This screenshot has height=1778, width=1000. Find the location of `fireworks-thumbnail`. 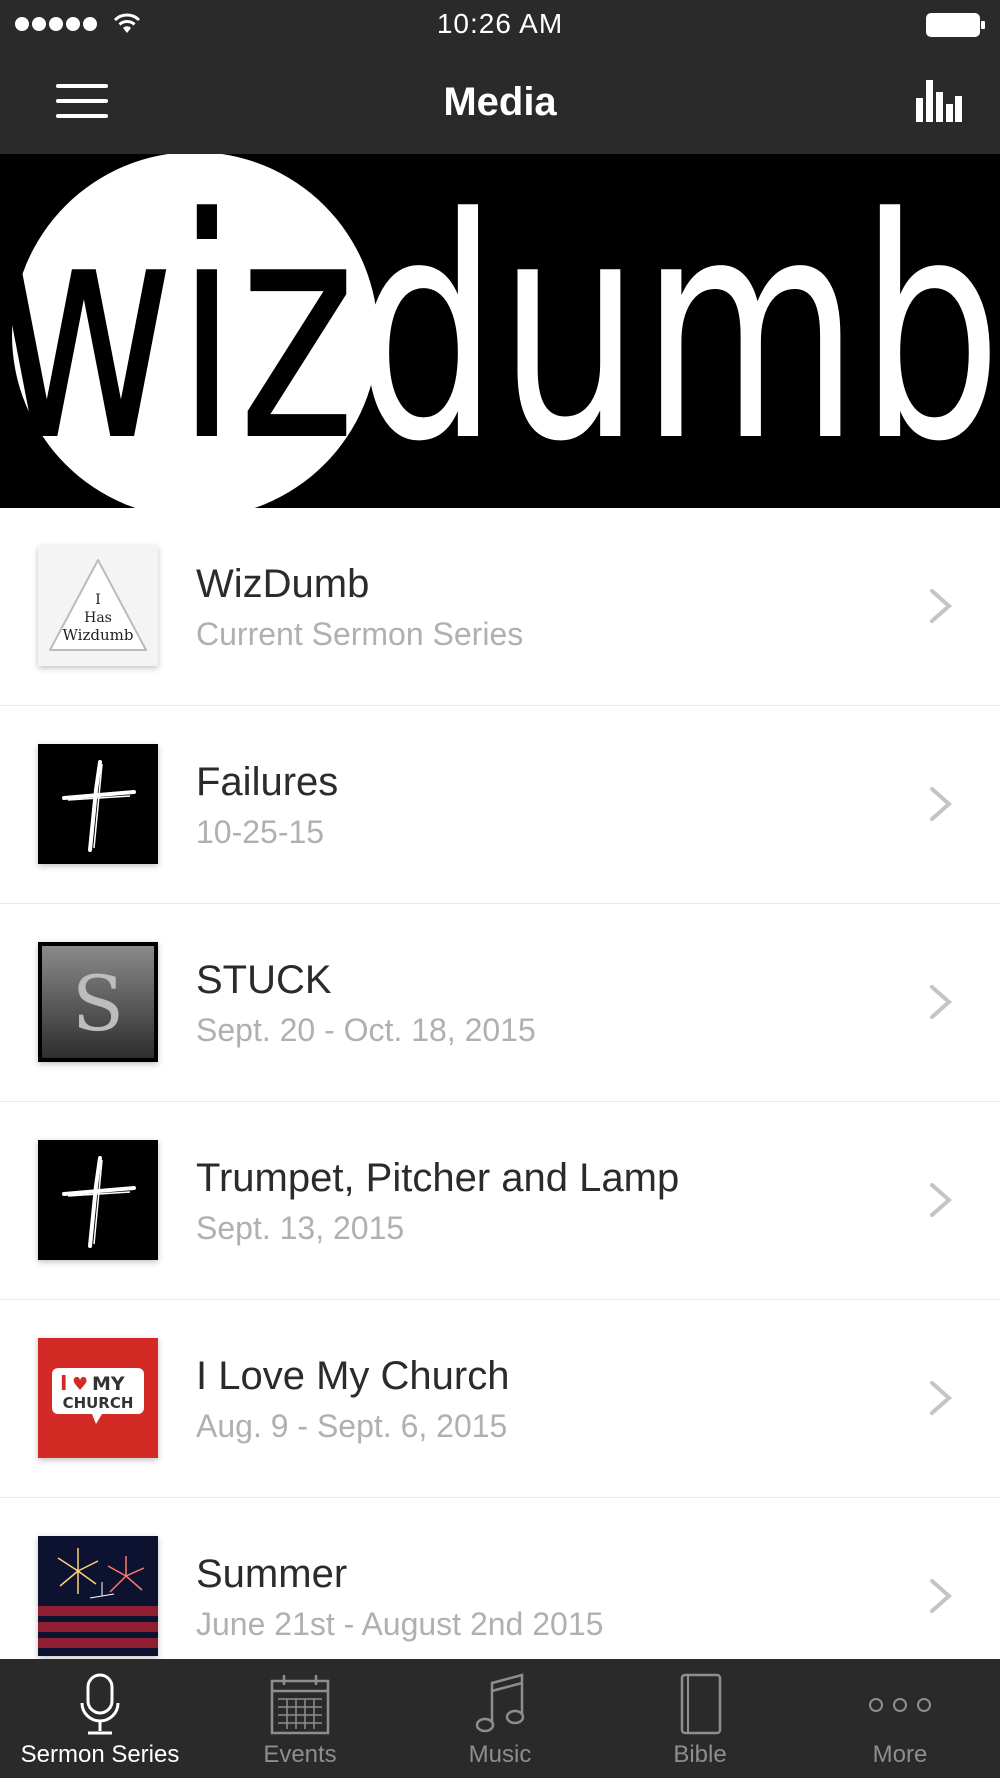

fireworks-thumbnail is located at coordinates (98, 1596).